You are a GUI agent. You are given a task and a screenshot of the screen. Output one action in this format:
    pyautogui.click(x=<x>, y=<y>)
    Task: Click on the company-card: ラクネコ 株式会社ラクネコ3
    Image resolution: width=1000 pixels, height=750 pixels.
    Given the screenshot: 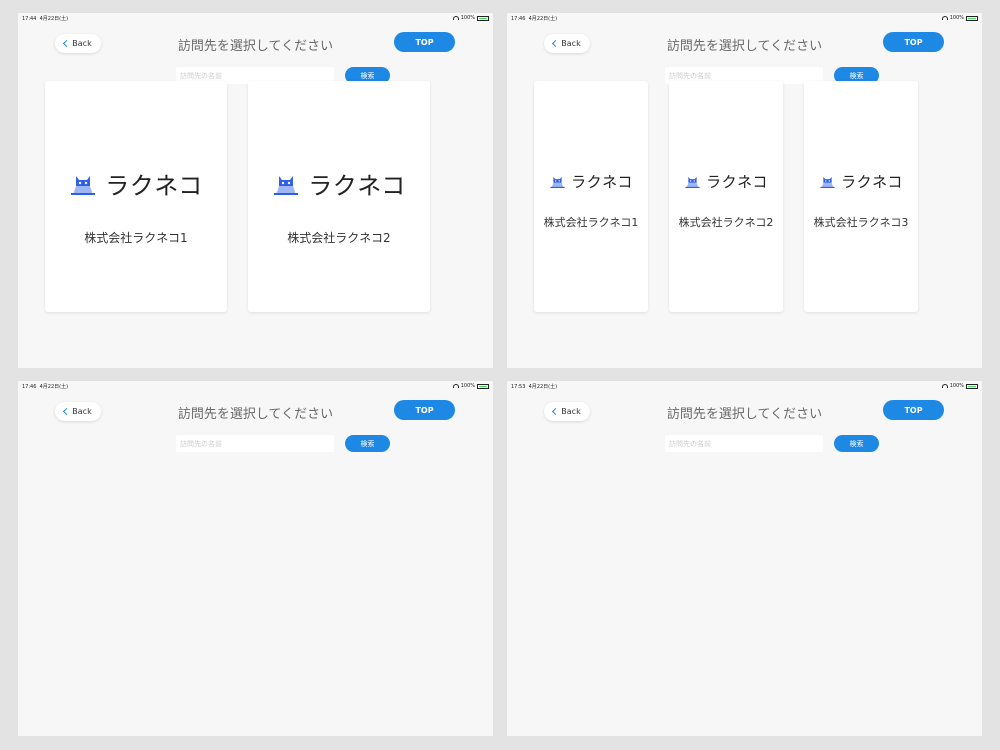 What is the action you would take?
    pyautogui.click(x=861, y=196)
    